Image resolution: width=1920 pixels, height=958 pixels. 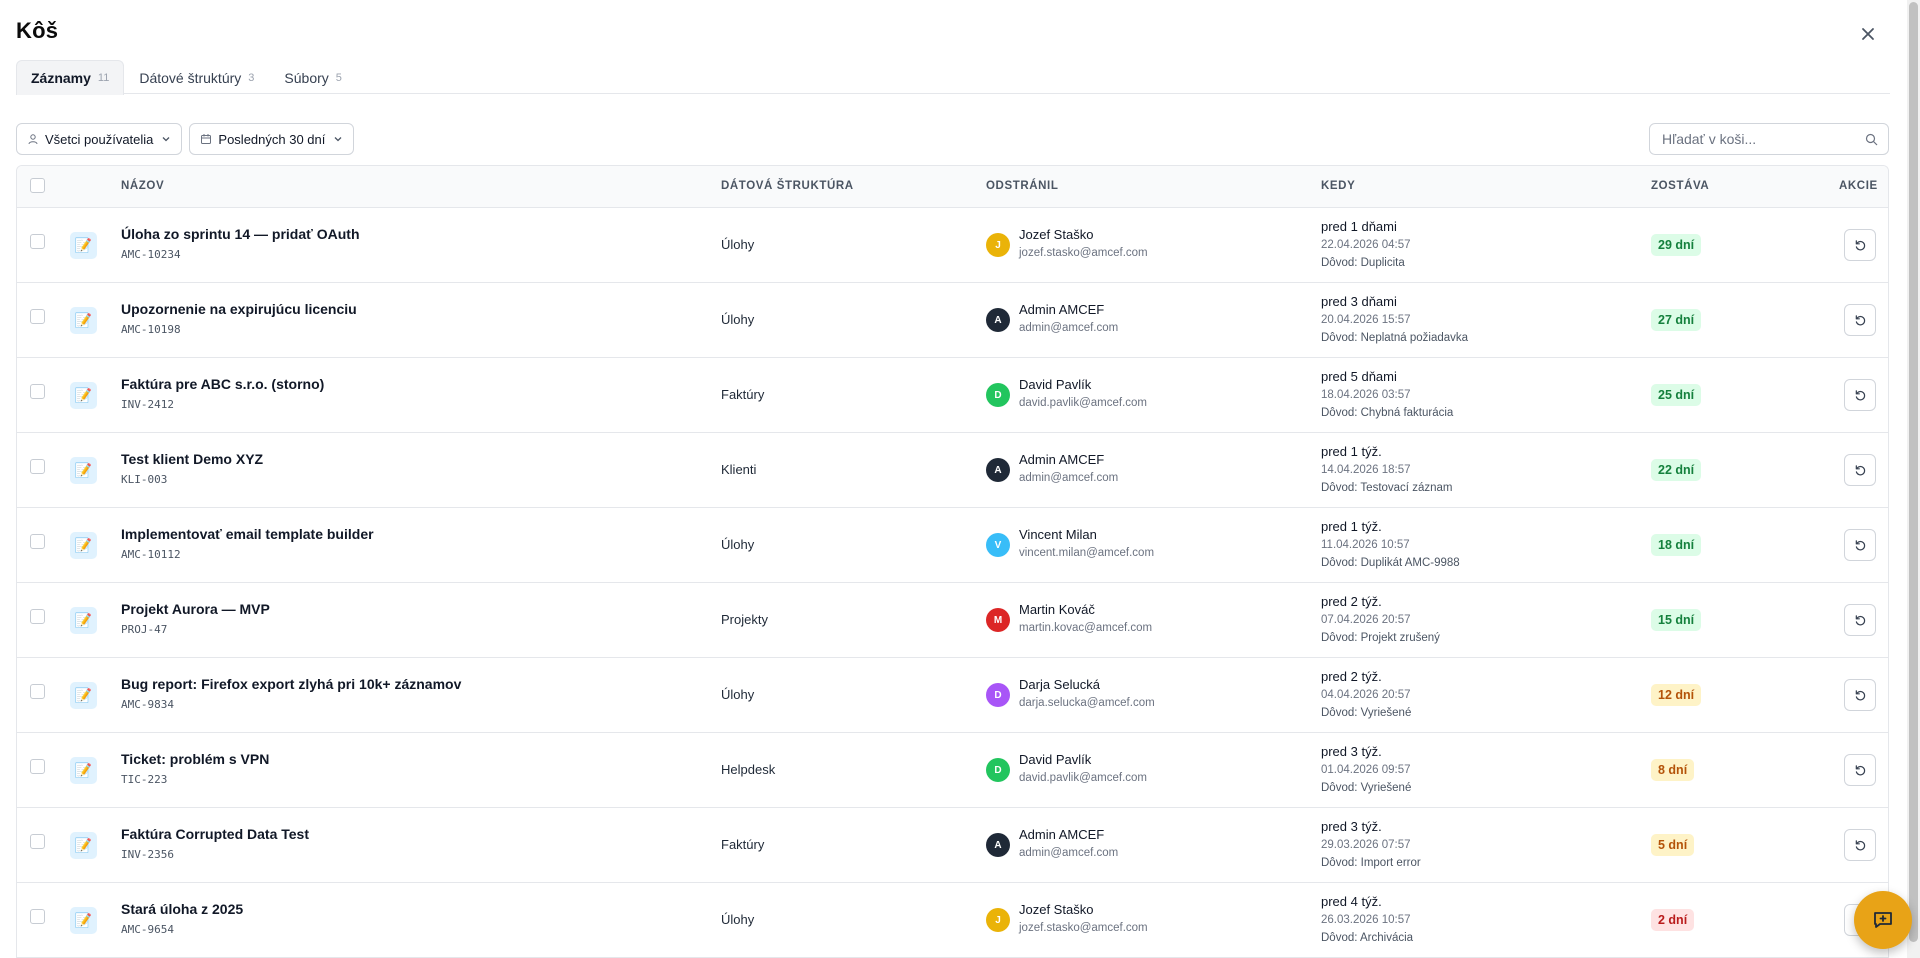 I want to click on avatar: A, so click(x=998, y=470).